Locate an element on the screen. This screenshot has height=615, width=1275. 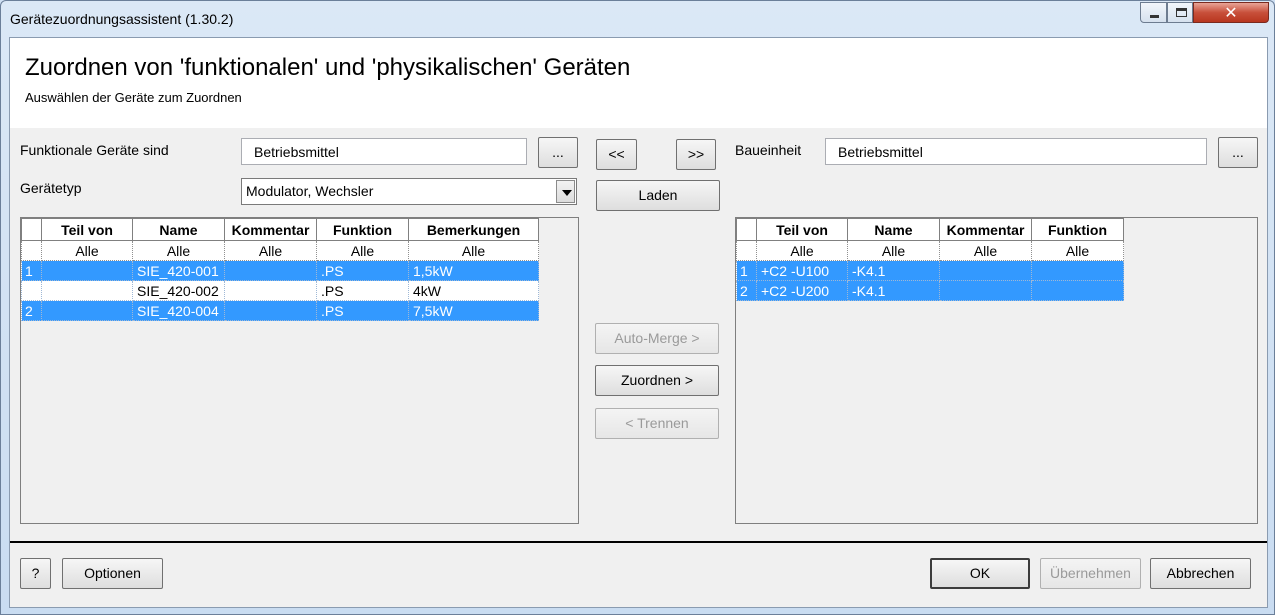
cell-bemerkungen: 4kW is located at coordinates (473, 290).